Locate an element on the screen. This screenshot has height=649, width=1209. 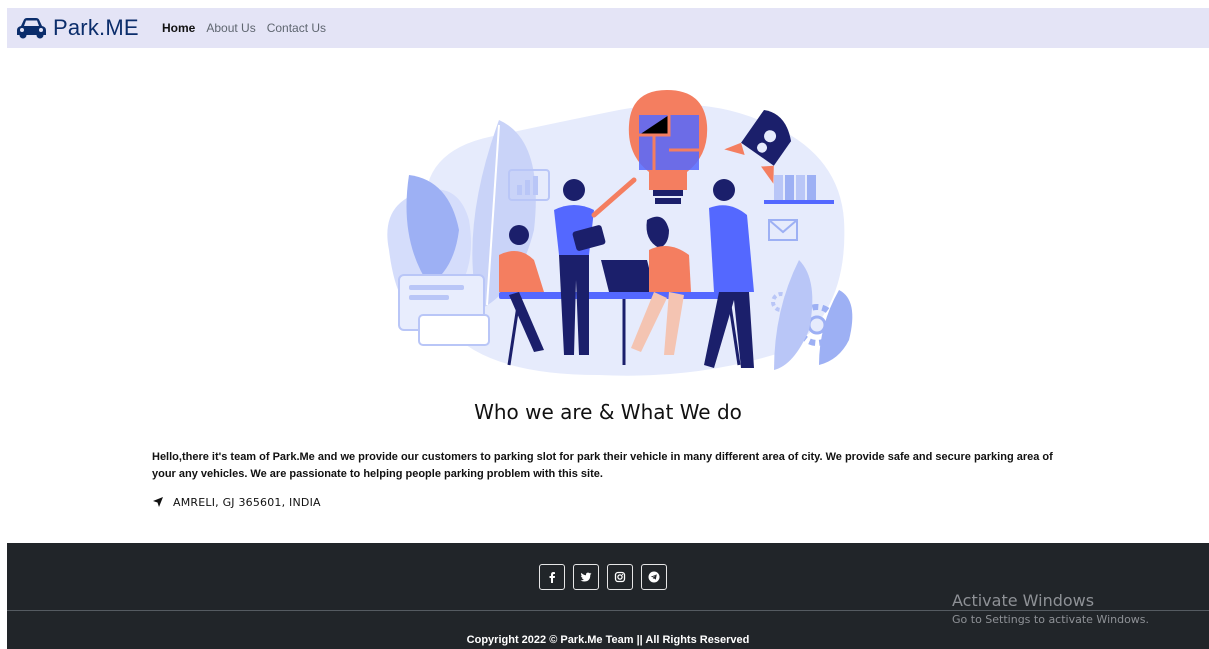
social-links is located at coordinates (607, 577).